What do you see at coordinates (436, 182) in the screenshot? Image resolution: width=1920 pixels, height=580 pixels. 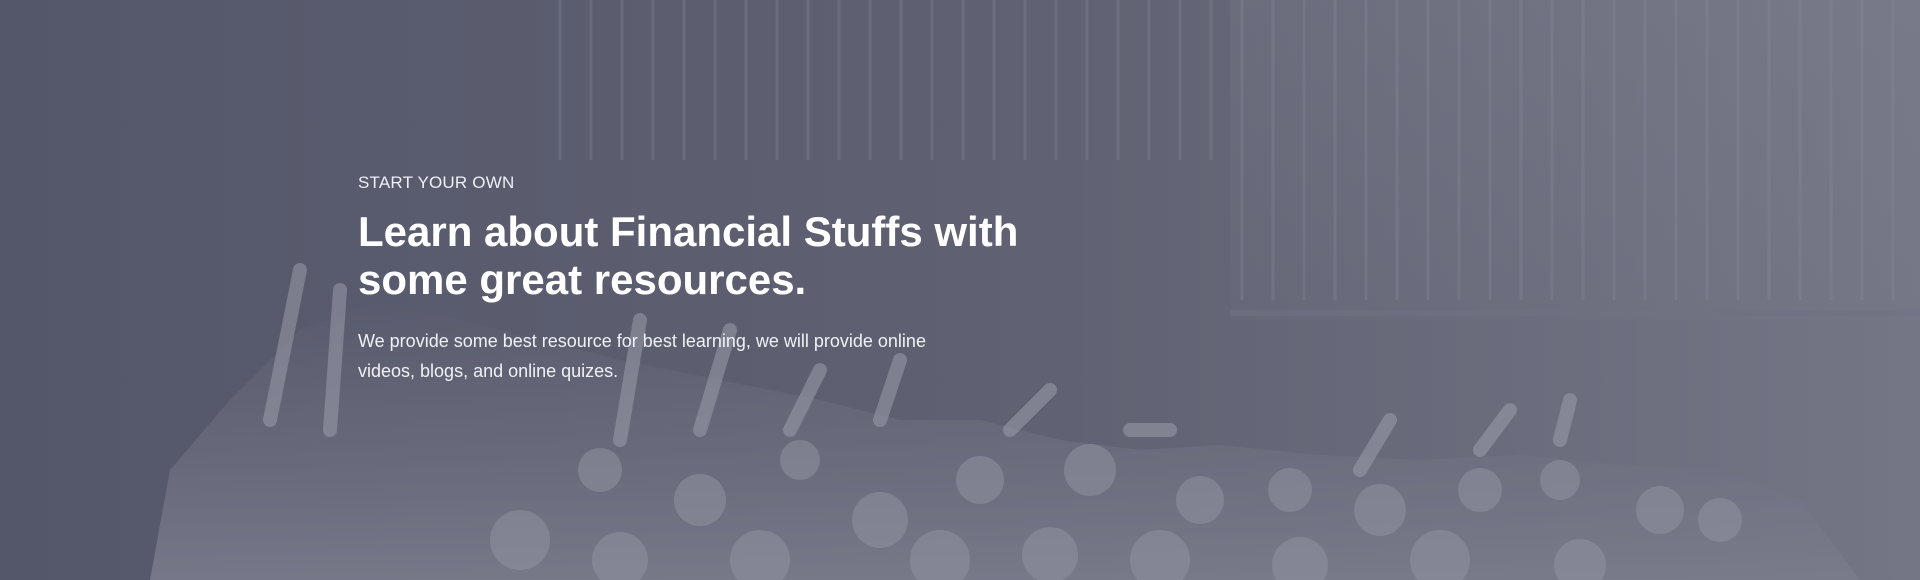 I see `hero-eyebrow: START YOUR OWN` at bounding box center [436, 182].